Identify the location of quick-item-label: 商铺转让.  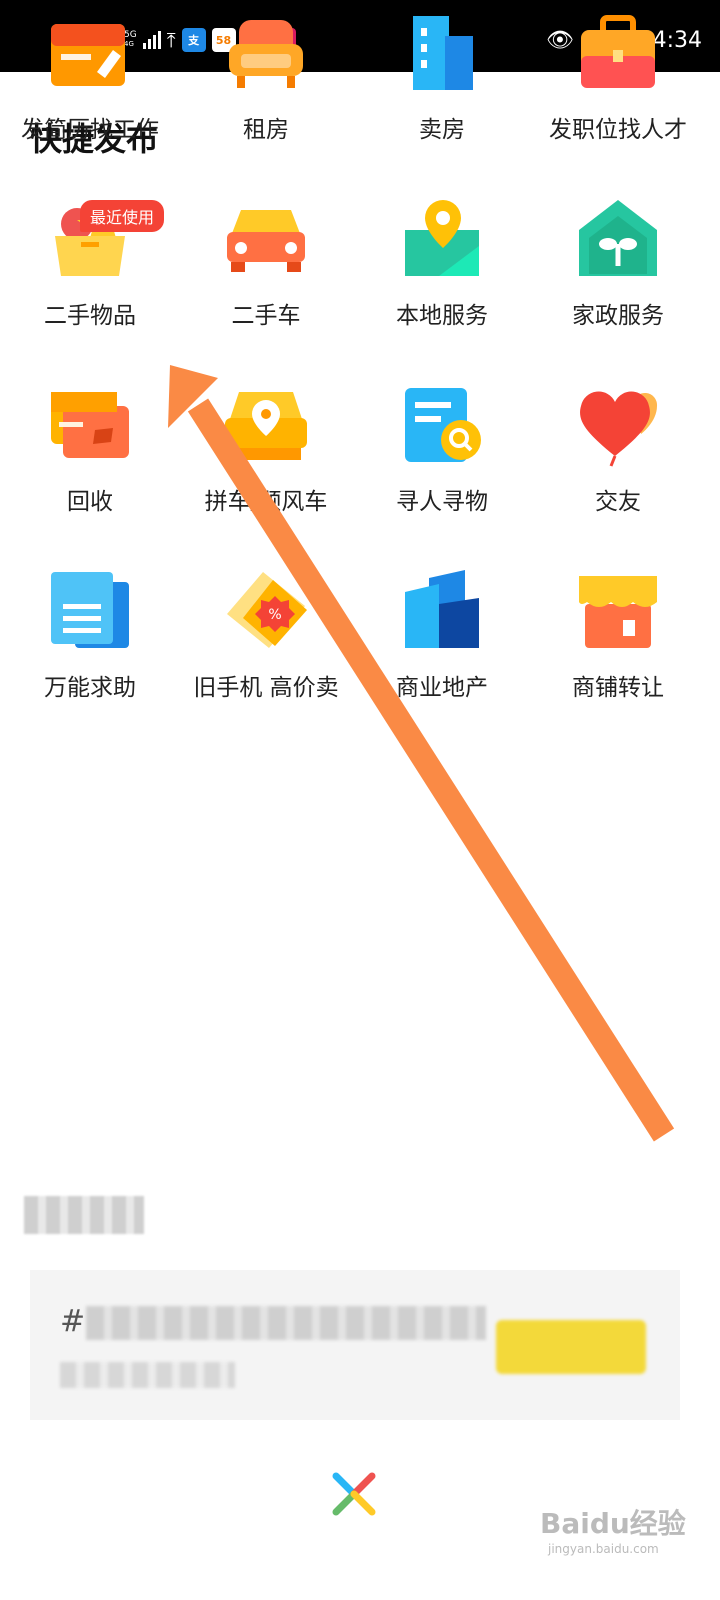
(618, 688).